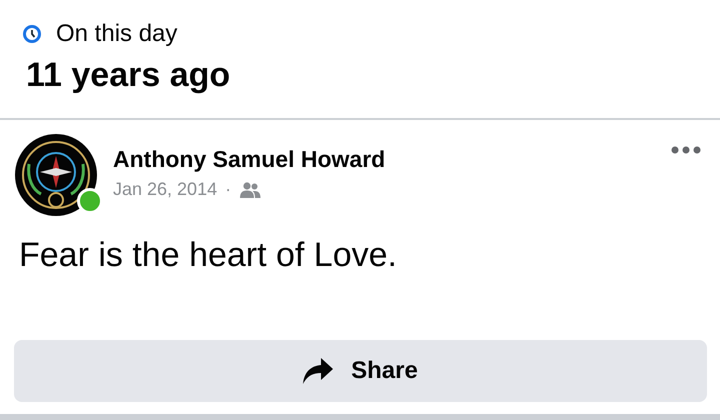 The height and width of the screenshot is (420, 720). Describe the element at coordinates (117, 34) in the screenshot. I see `section-label: On this day` at that location.